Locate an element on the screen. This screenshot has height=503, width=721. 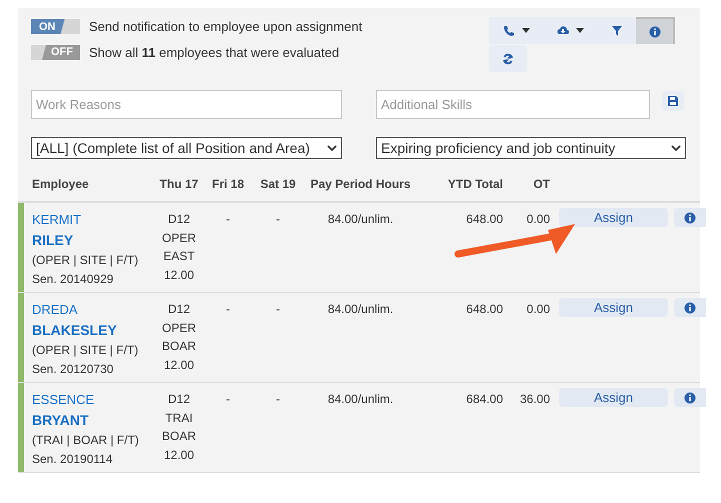
employee-last-name-link: BLAKESLEY is located at coordinates (74, 330).